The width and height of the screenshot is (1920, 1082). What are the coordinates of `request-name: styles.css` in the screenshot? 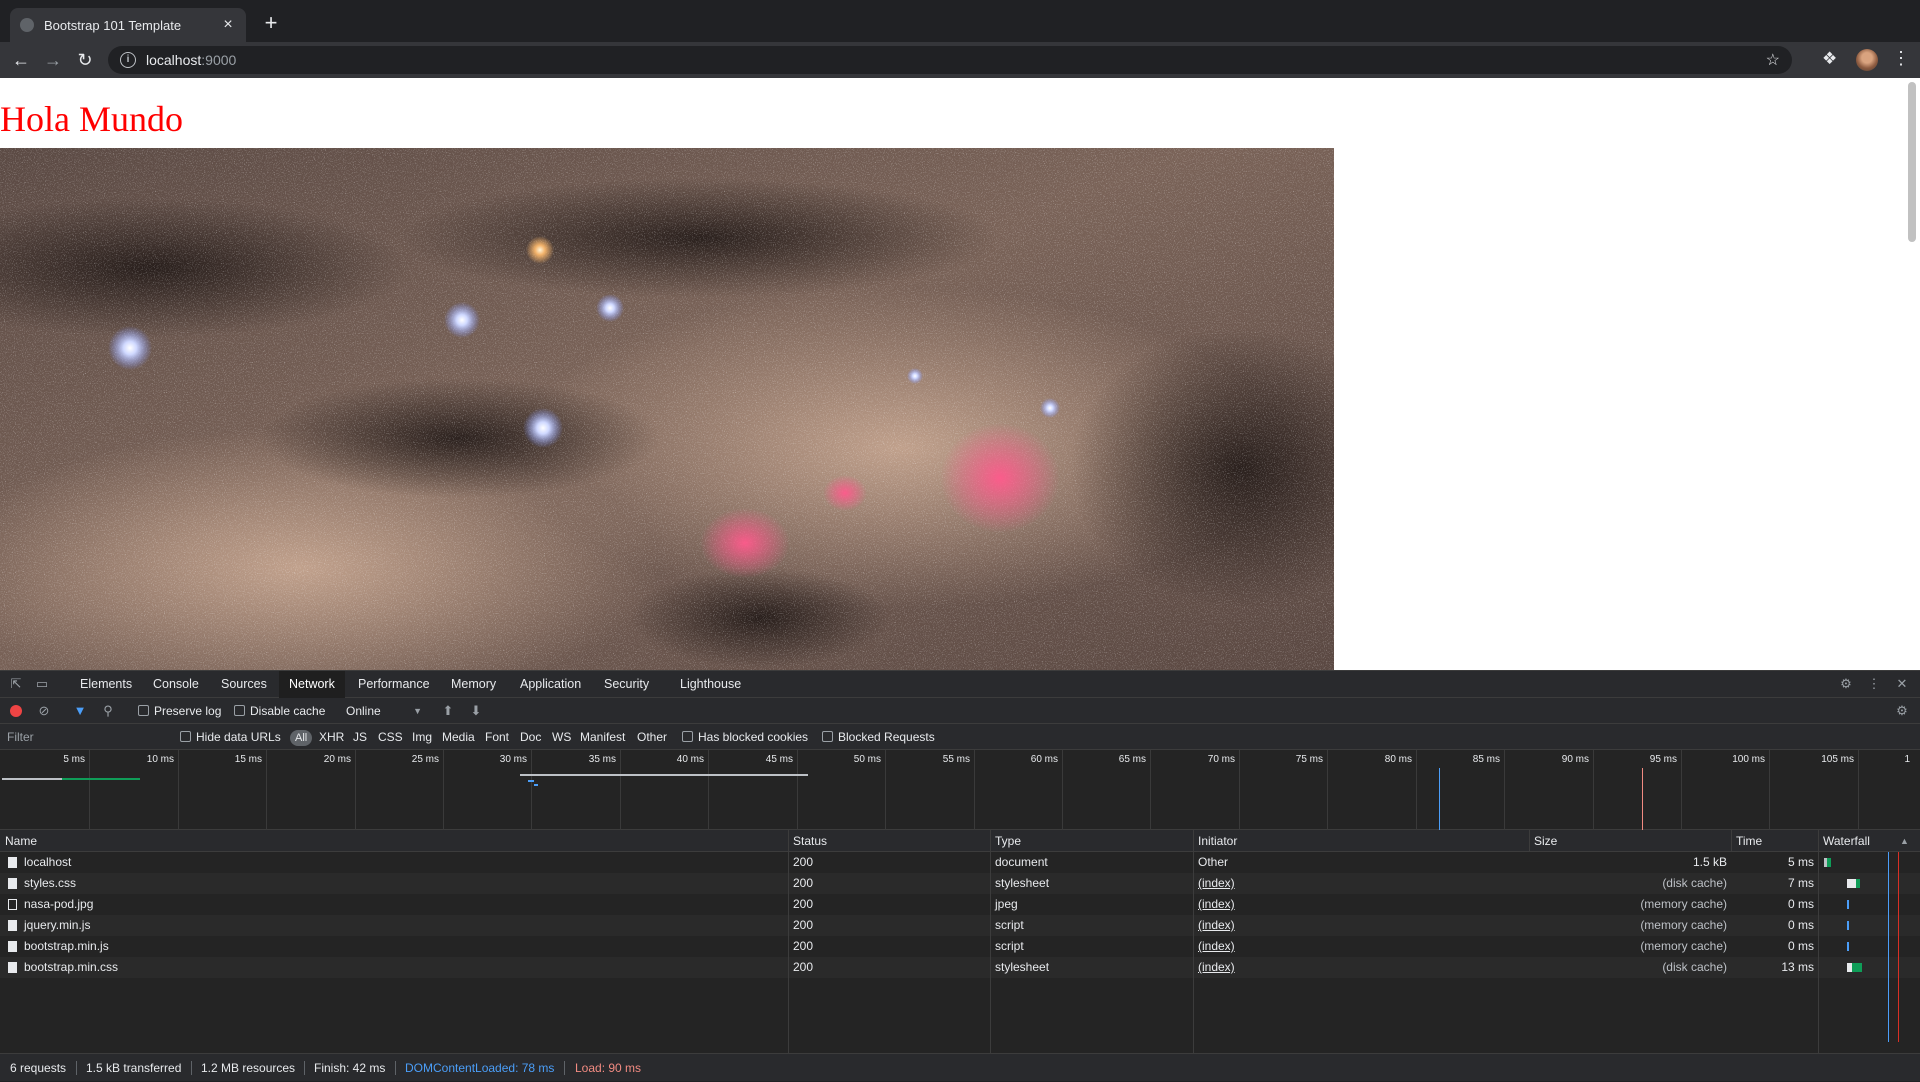 It's located at (50, 883).